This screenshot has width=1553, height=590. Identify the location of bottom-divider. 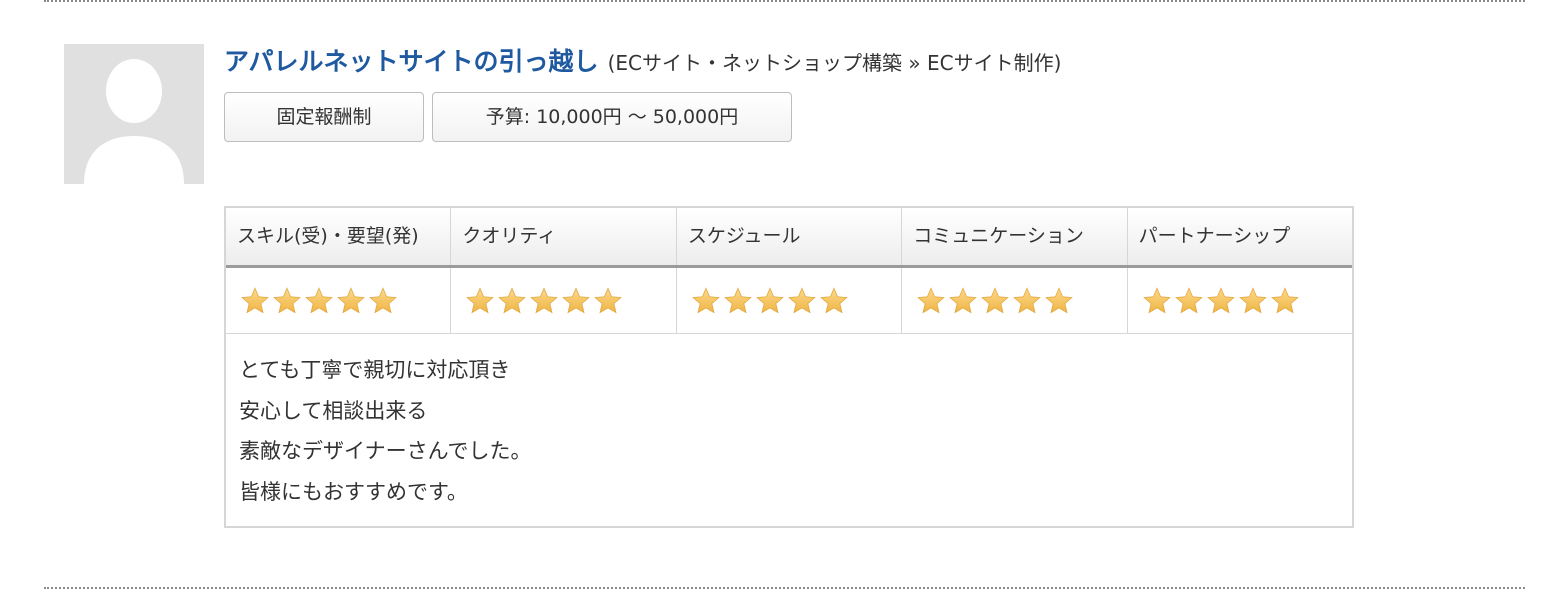
(784, 588).